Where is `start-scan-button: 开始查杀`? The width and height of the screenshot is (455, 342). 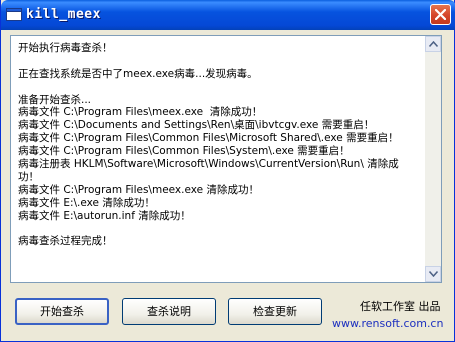
start-scan-button: 开始查杀 is located at coordinates (62, 311).